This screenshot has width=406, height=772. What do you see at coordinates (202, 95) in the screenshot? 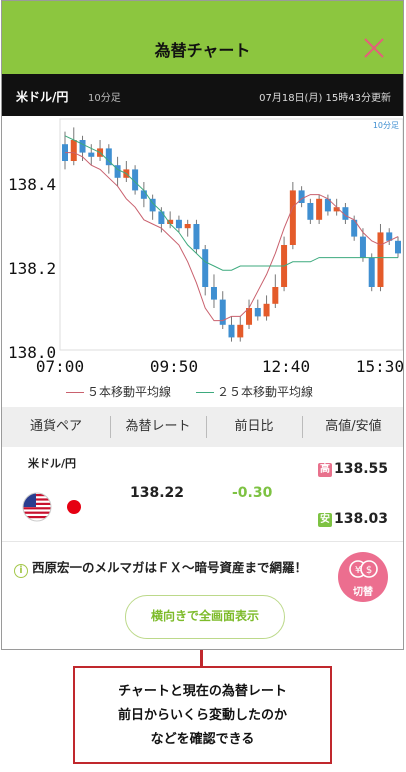
I see `pair-info-bar: 米ドル/円 10分足 07月18日(月) 15時43分更新` at bounding box center [202, 95].